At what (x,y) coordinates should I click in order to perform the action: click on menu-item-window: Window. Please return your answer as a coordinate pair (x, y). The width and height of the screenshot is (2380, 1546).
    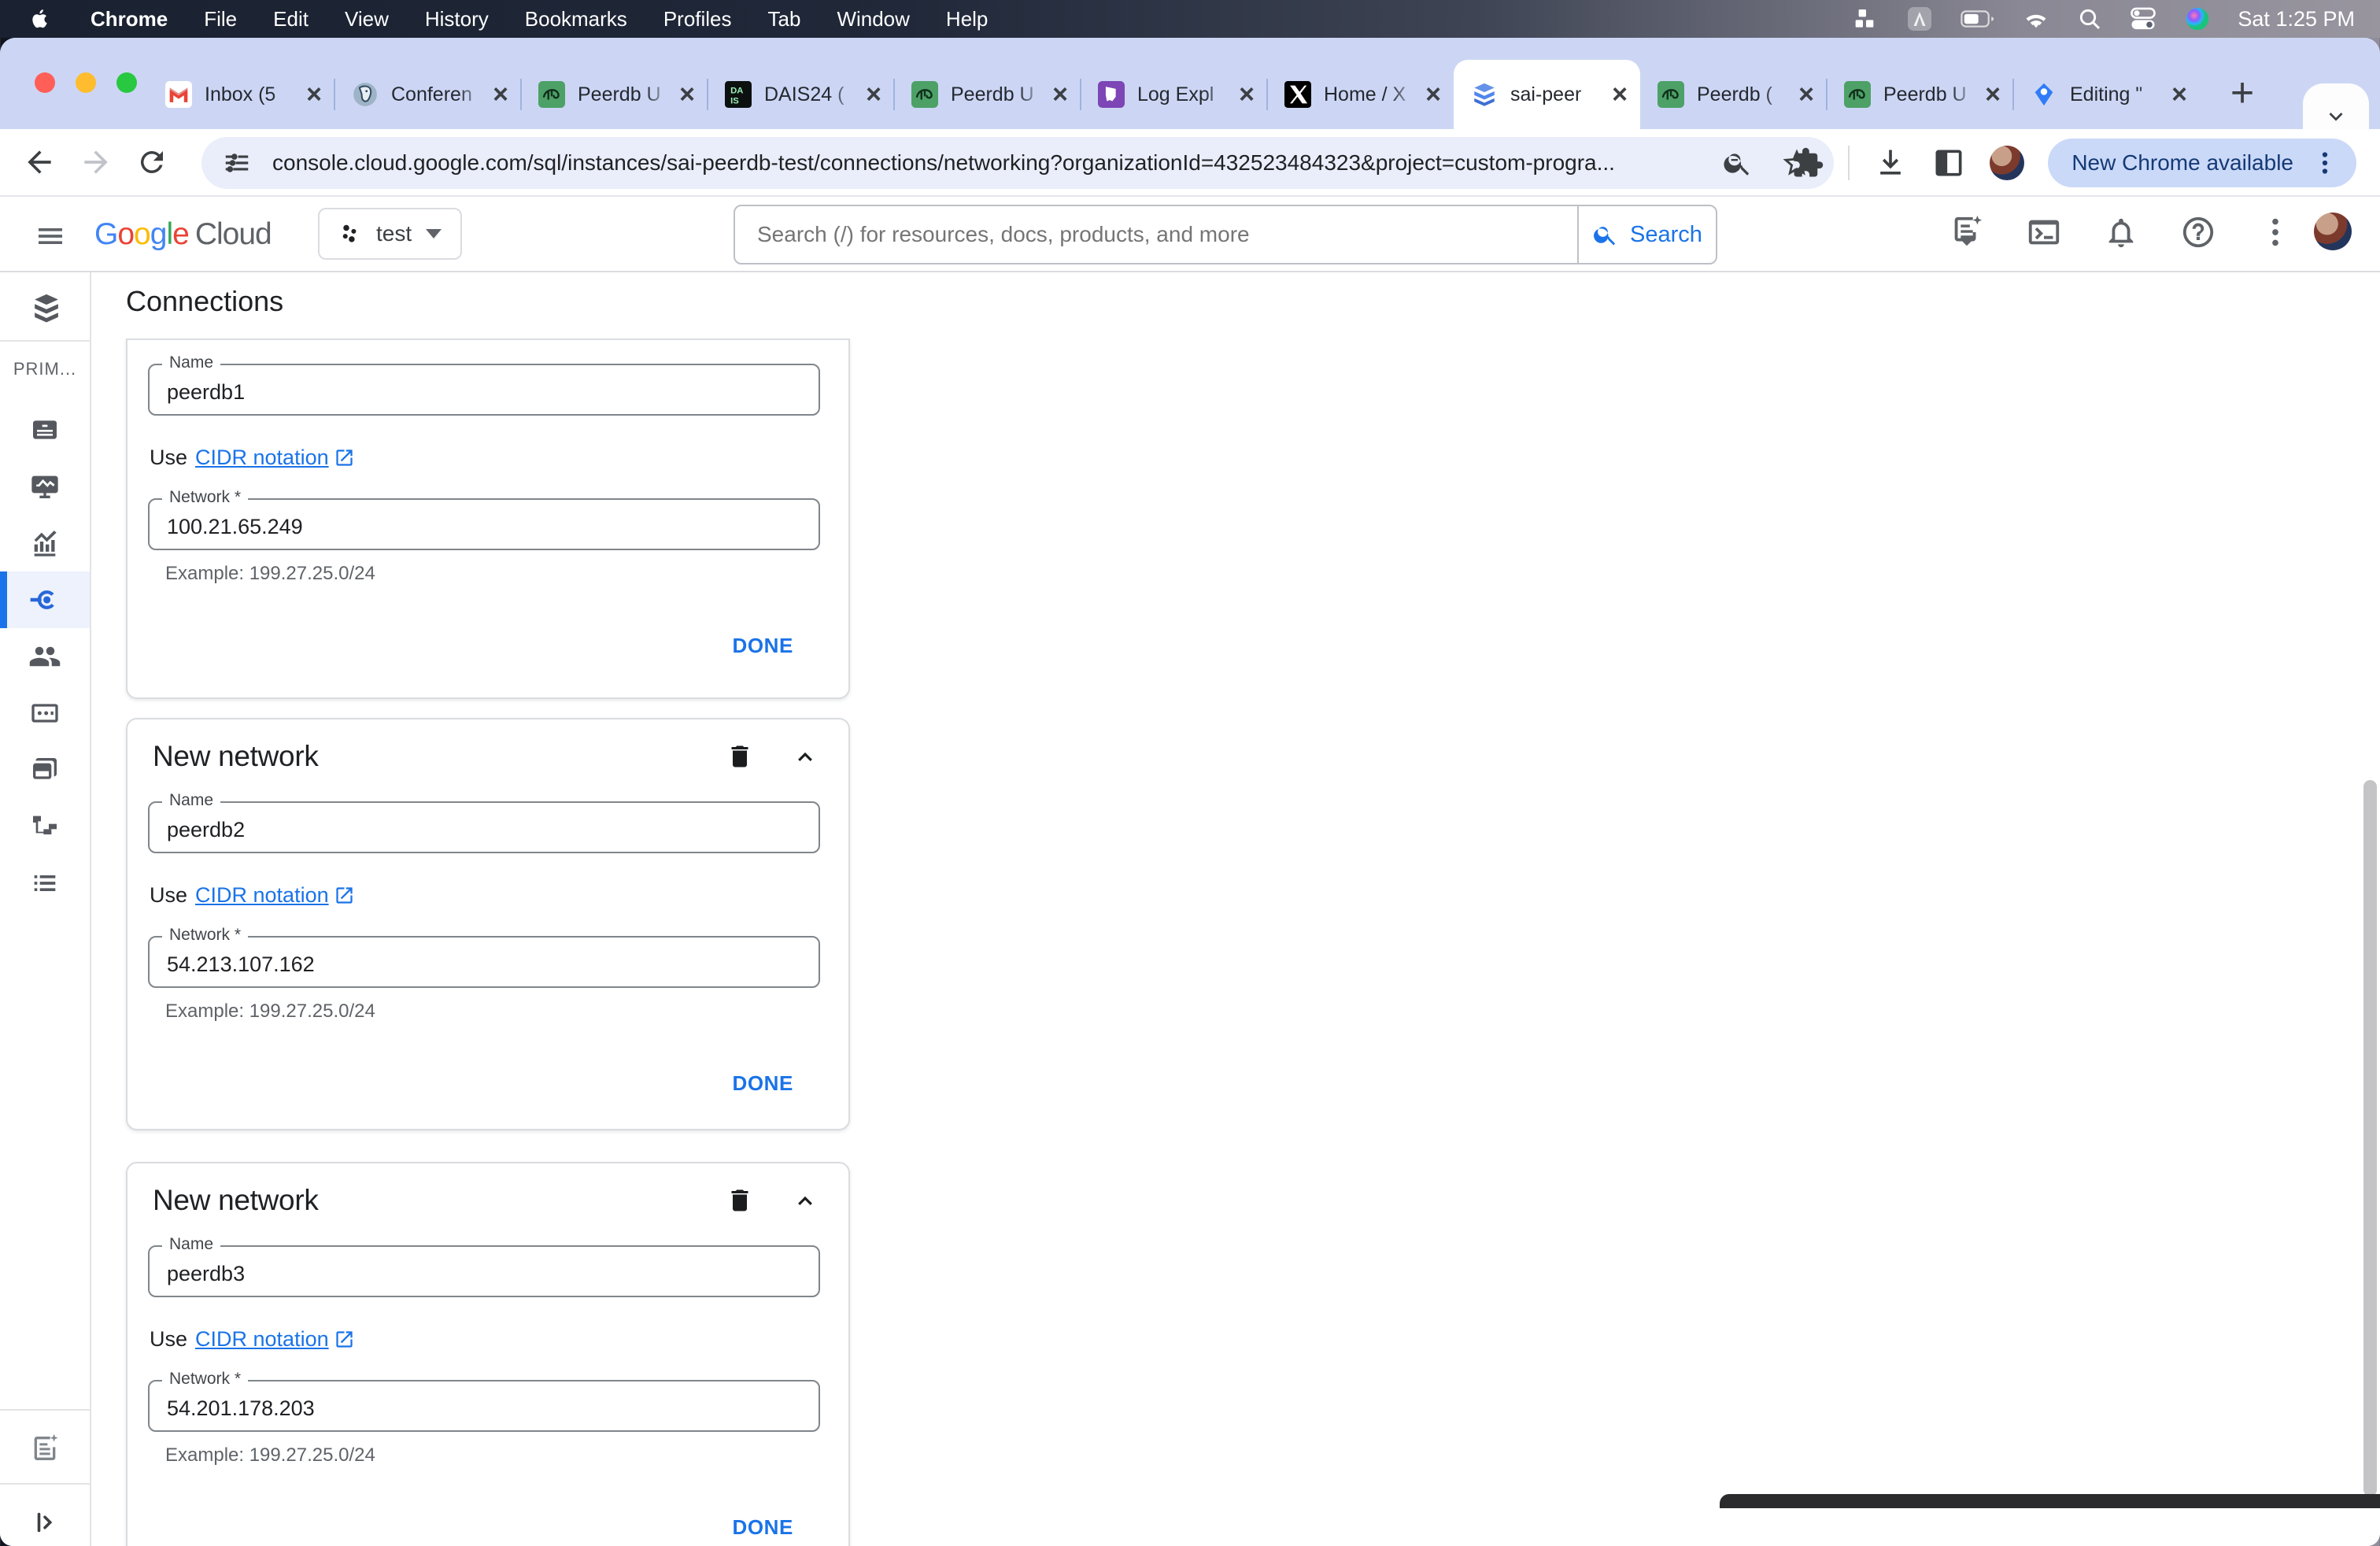
    Looking at the image, I should click on (873, 19).